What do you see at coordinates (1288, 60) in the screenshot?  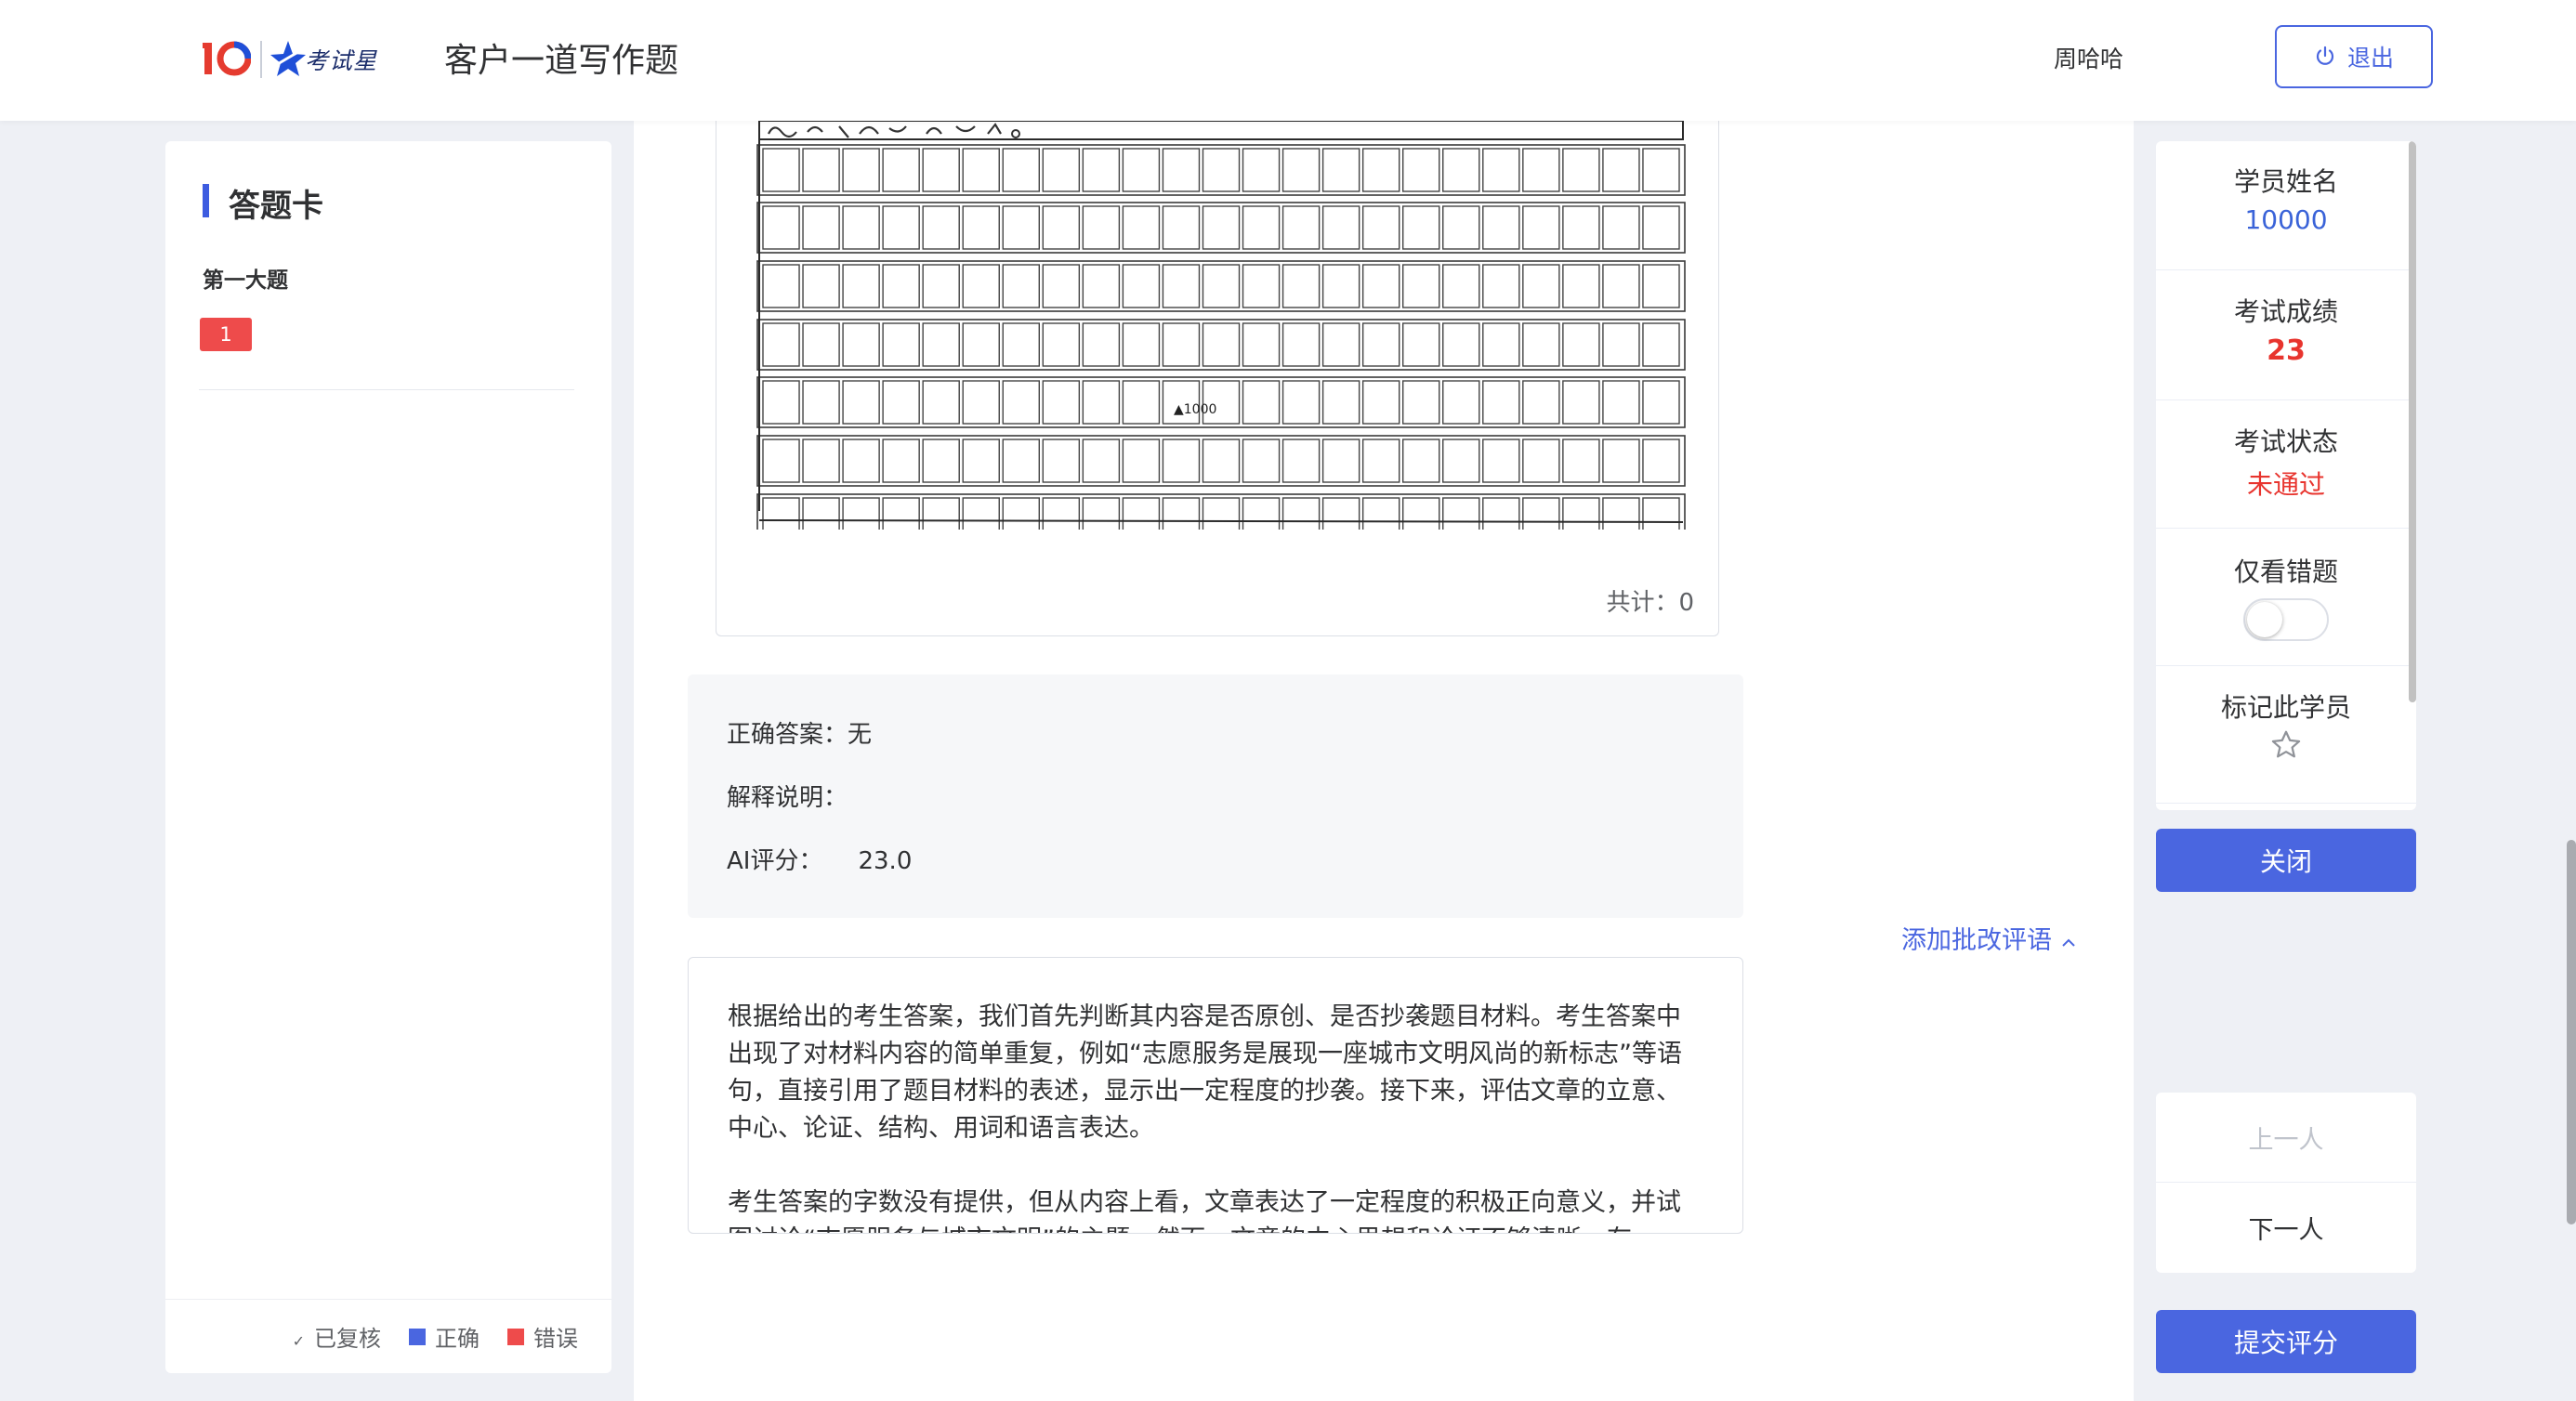 I see `top-header: 考试星 客户一道写作题 周哈哈 退出` at bounding box center [1288, 60].